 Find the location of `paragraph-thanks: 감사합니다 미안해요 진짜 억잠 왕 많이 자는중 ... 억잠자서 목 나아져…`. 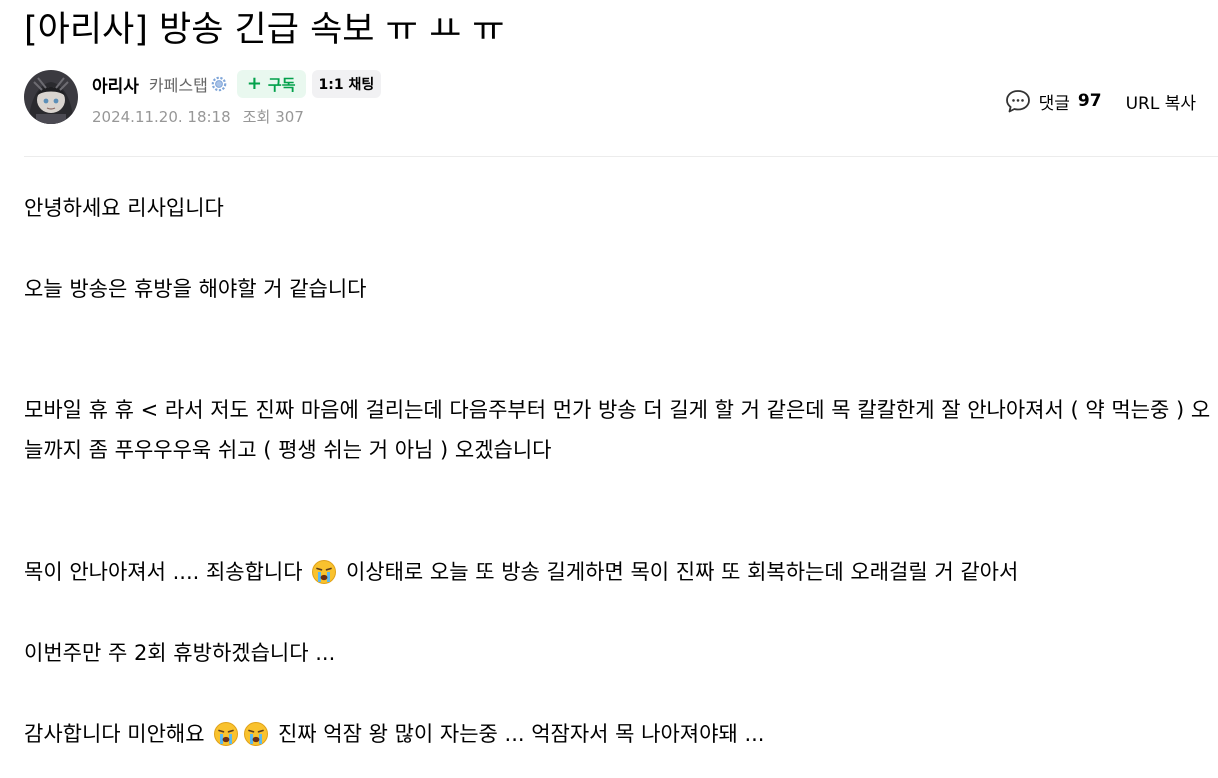

paragraph-thanks: 감사합니다 미안해요 진짜 억잠 왕 많이 자는중 ... 억잠자서 목 나아져… is located at coordinates (618, 734).